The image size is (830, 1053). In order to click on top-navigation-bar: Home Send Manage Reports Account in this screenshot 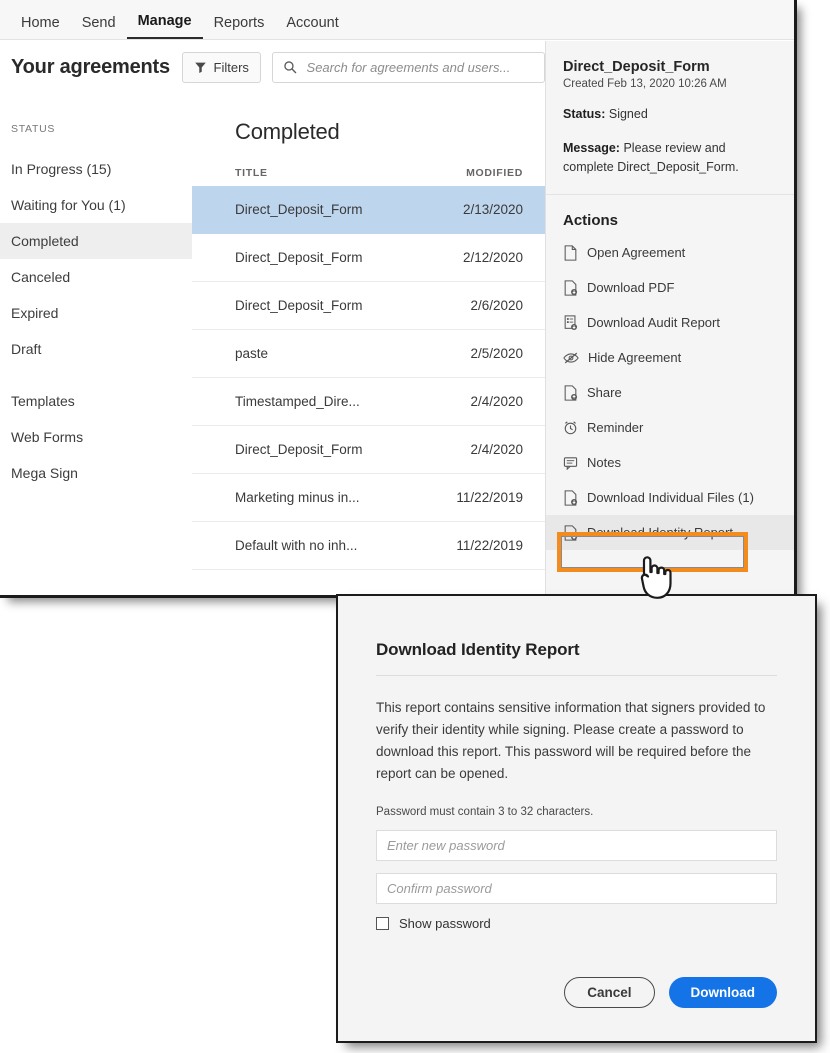, I will do `click(397, 20)`.